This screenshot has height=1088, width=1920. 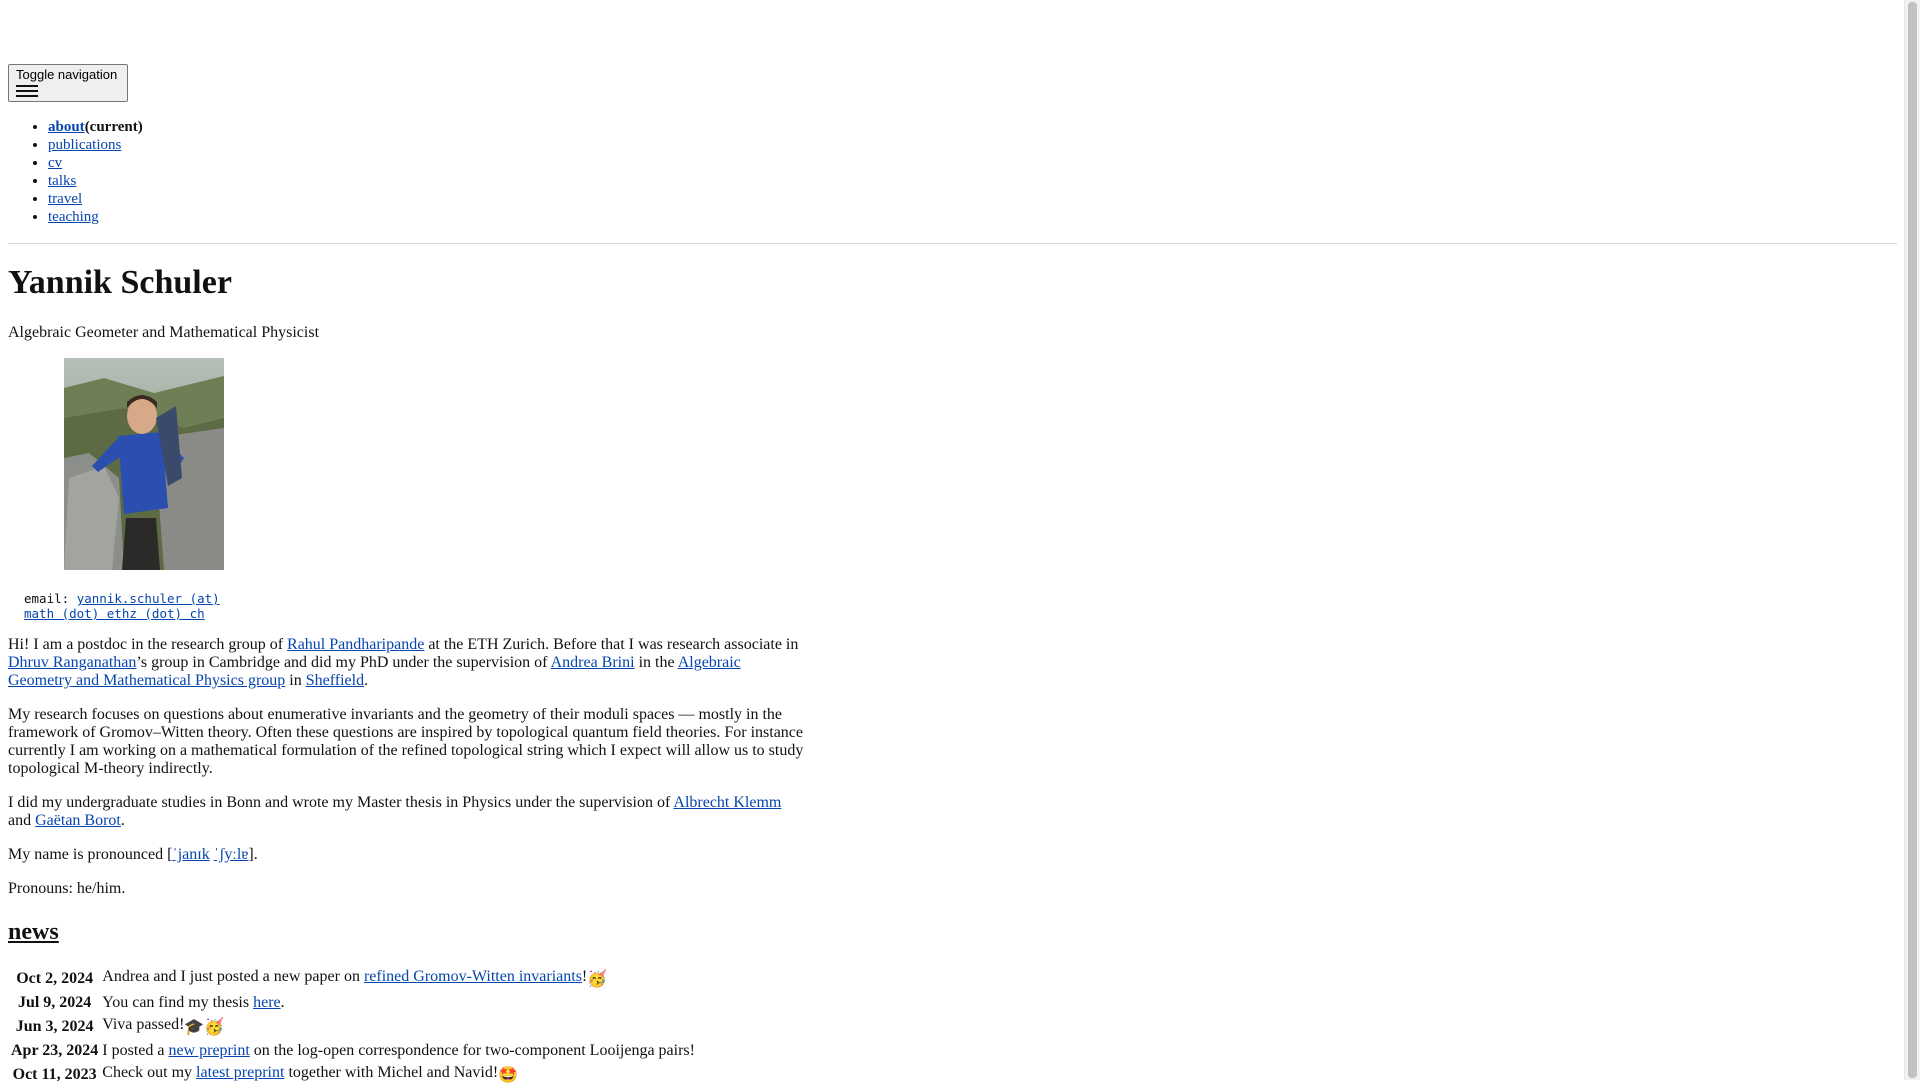 What do you see at coordinates (295, 680) in the screenshot?
I see `about-text: in` at bounding box center [295, 680].